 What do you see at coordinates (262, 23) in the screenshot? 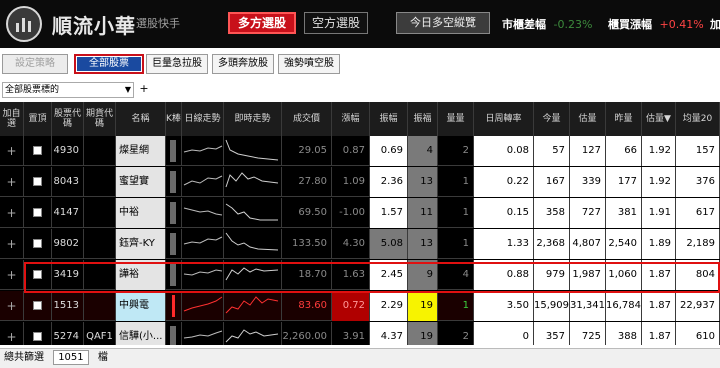
I see `long-select-button: 多方選股` at bounding box center [262, 23].